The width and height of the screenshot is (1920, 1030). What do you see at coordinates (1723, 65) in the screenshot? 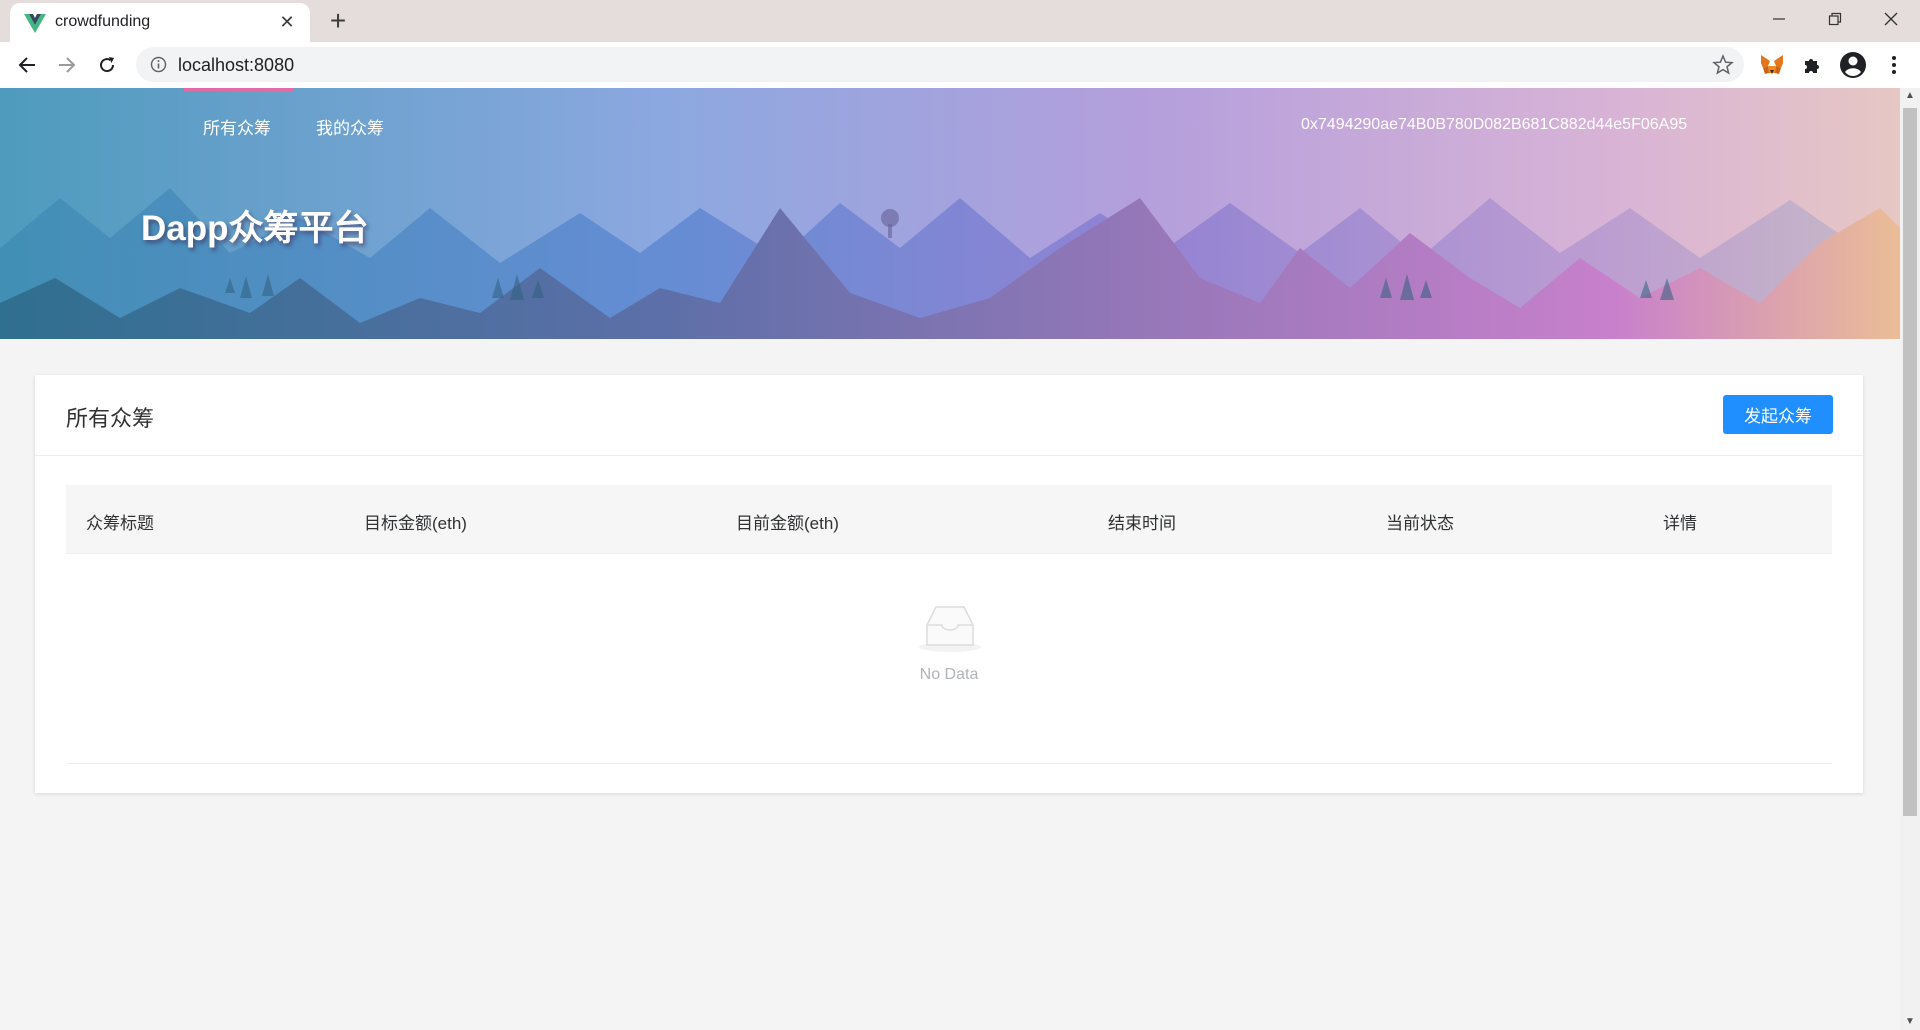
I see `star-icon` at bounding box center [1723, 65].